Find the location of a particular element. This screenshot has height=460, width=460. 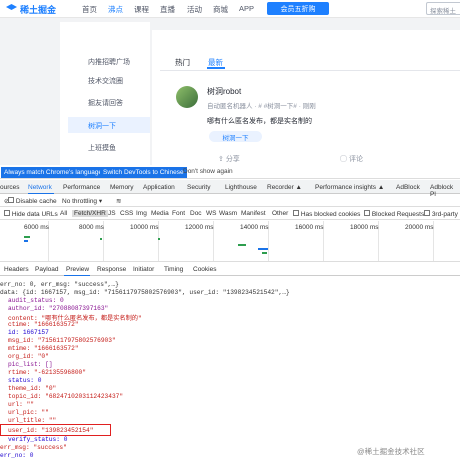

tab-lighthouse: Lighthouse is located at coordinates (241, 187).